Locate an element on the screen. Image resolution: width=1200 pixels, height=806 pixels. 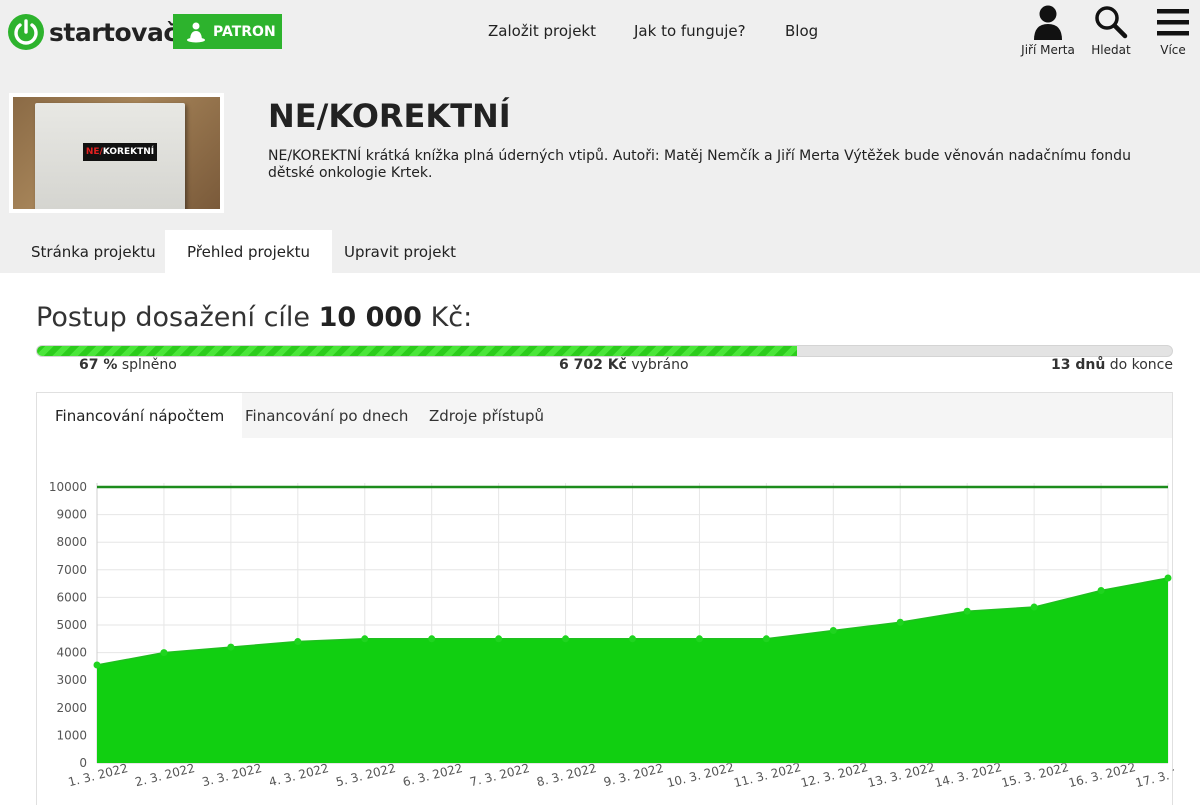
y-tick-label: 2000 is located at coordinates (71, 708).